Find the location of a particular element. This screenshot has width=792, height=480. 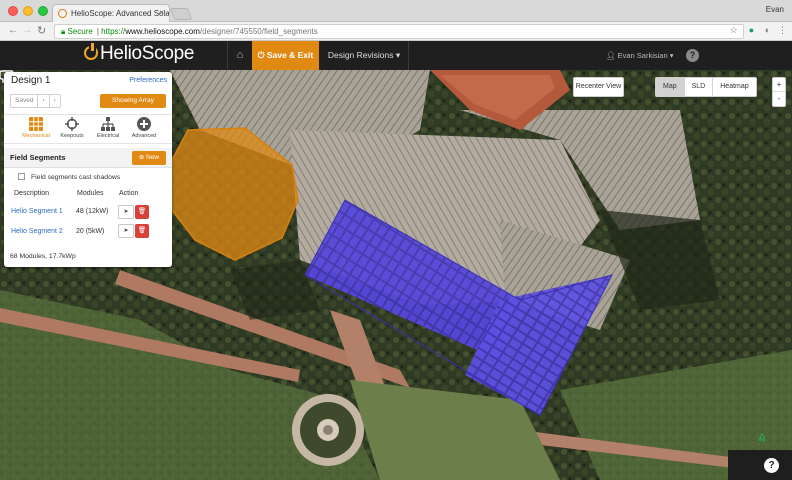

view-mode-heatmap: Heatmap is located at coordinates (734, 87).